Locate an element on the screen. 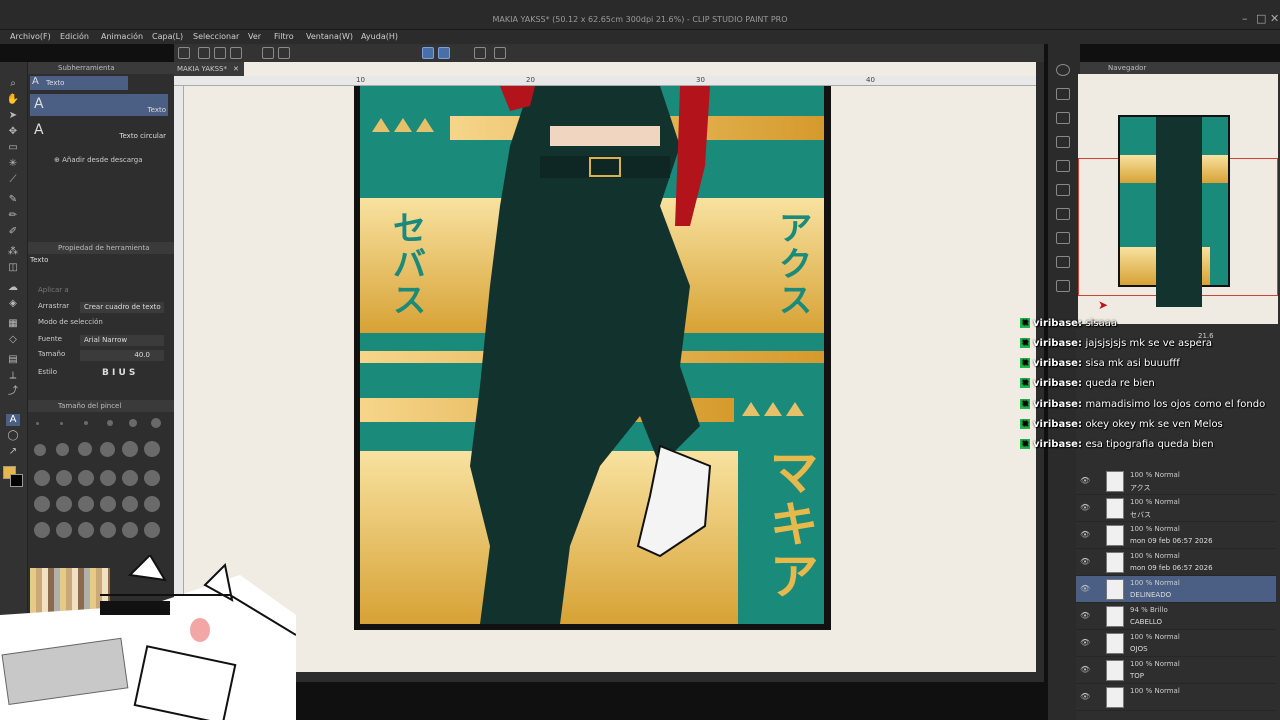 This screenshot has height=720, width=1280. brush-tool-icon: ✐ is located at coordinates (13, 232).